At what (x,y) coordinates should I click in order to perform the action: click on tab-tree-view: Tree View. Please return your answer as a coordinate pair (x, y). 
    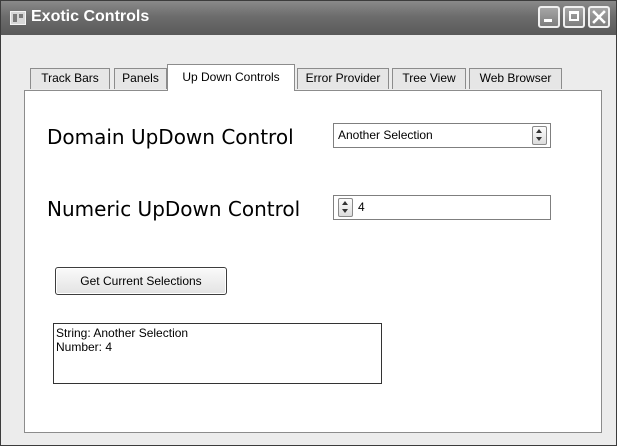
    Looking at the image, I should click on (429, 78).